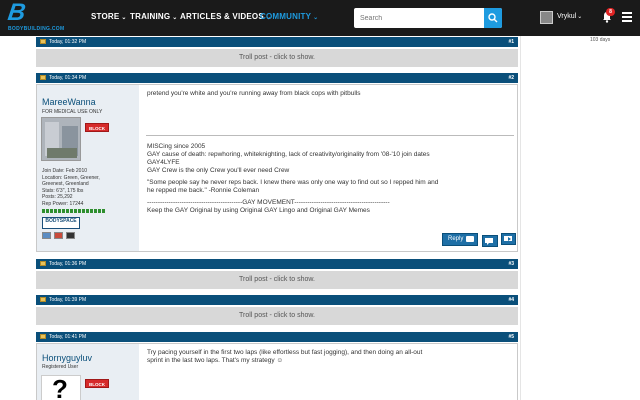  Describe the element at coordinates (68, 42) in the screenshot. I see `post-date: Today, 01:32 PM` at that location.